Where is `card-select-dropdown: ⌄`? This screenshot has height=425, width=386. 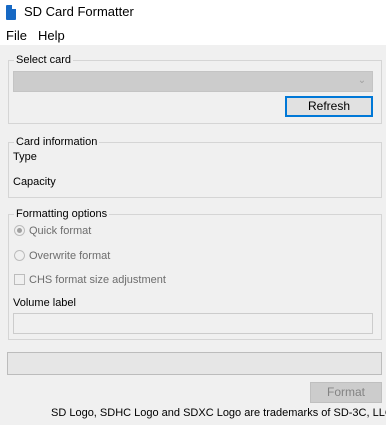 card-select-dropdown: ⌄ is located at coordinates (193, 81).